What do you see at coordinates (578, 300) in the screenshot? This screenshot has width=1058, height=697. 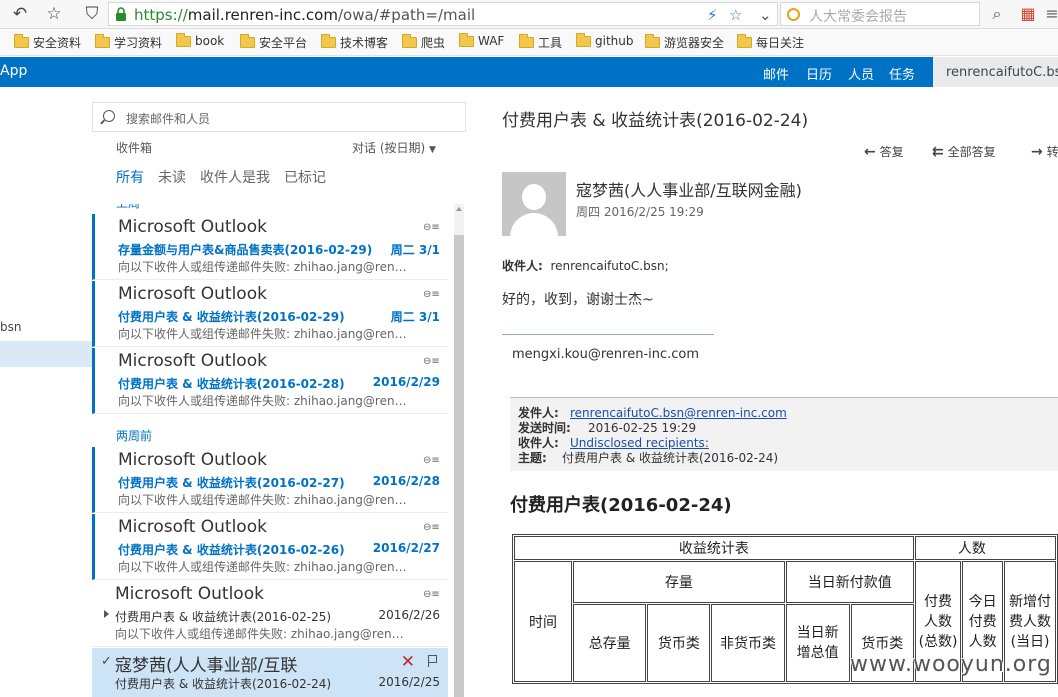 I see `email-body: 好的，收到，谢谢士杰~` at bounding box center [578, 300].